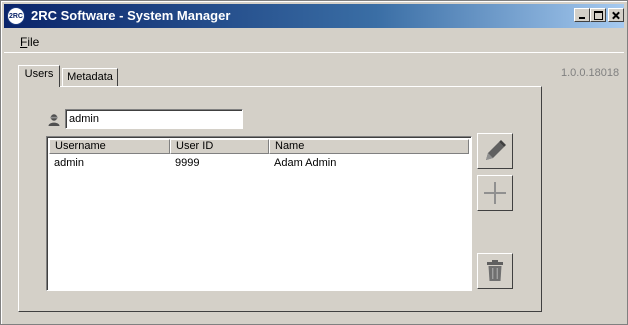 This screenshot has width=628, height=325. What do you see at coordinates (582, 15) in the screenshot?
I see `minimize-button` at bounding box center [582, 15].